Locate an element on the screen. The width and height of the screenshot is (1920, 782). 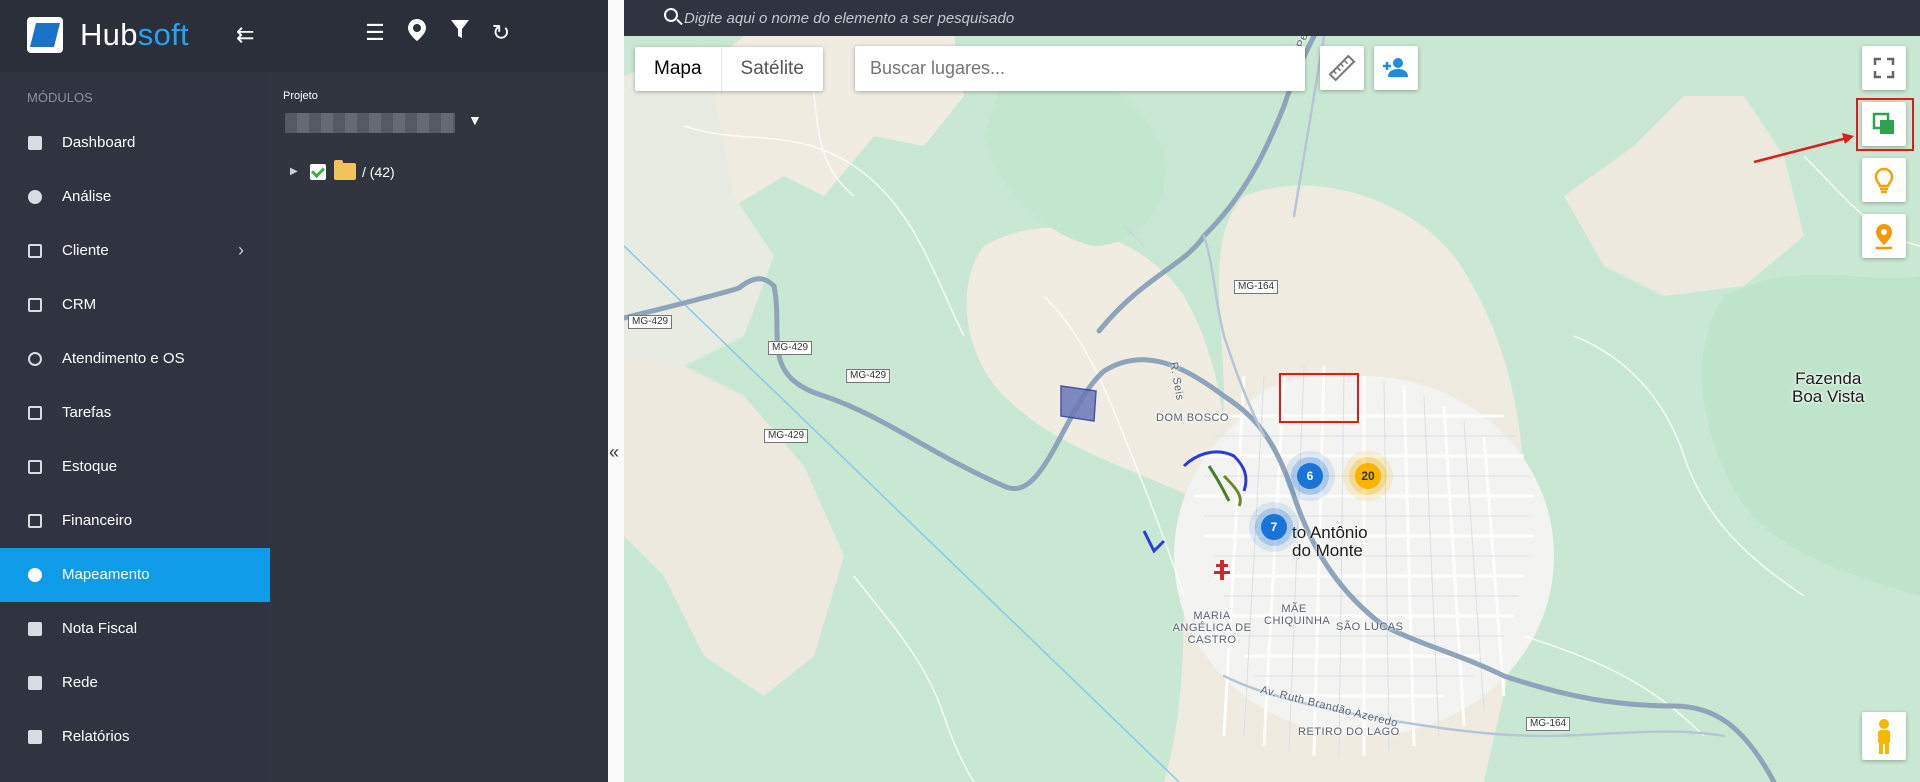
logo: Hubsoft ⇇ is located at coordinates (135, 36).